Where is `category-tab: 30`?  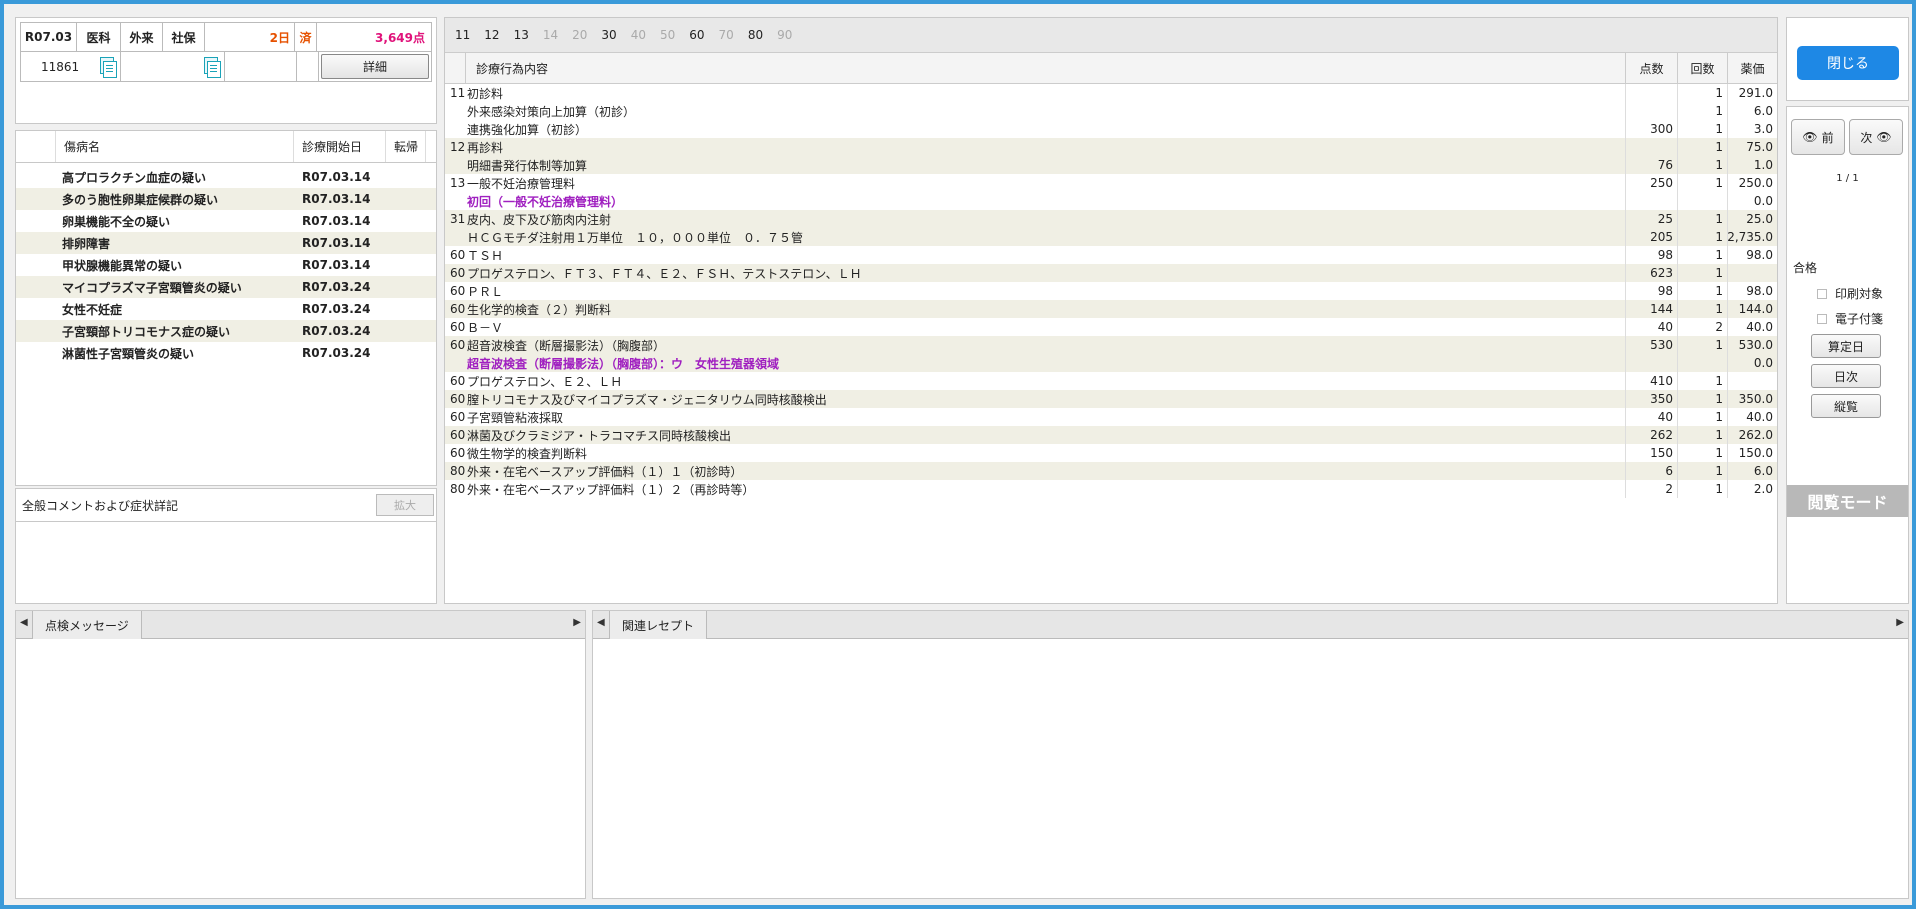
category-tab: 30 is located at coordinates (608, 35).